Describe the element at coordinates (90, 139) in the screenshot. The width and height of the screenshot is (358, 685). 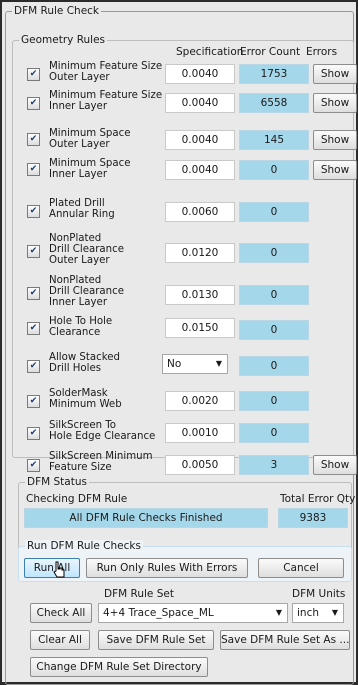
I see `rule-label: Minimum Space Outer Layer` at that location.